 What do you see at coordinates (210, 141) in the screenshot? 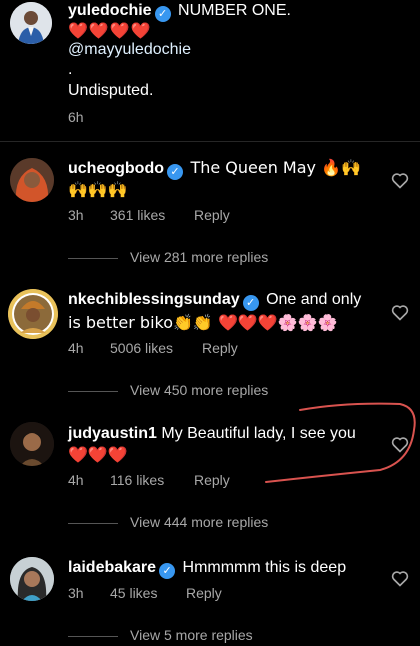
I see `divider` at bounding box center [210, 141].